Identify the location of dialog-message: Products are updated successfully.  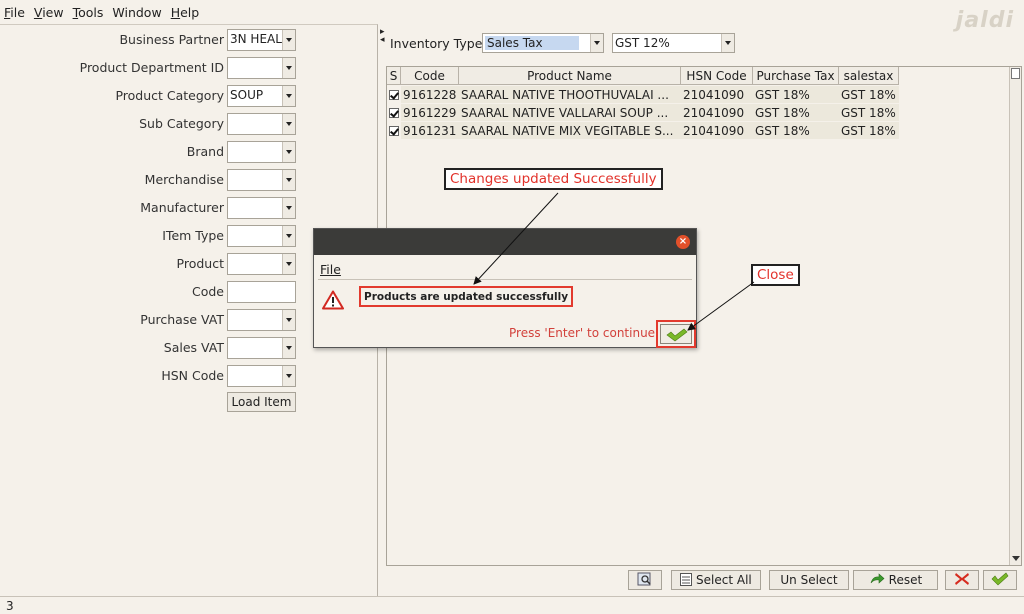
(466, 296).